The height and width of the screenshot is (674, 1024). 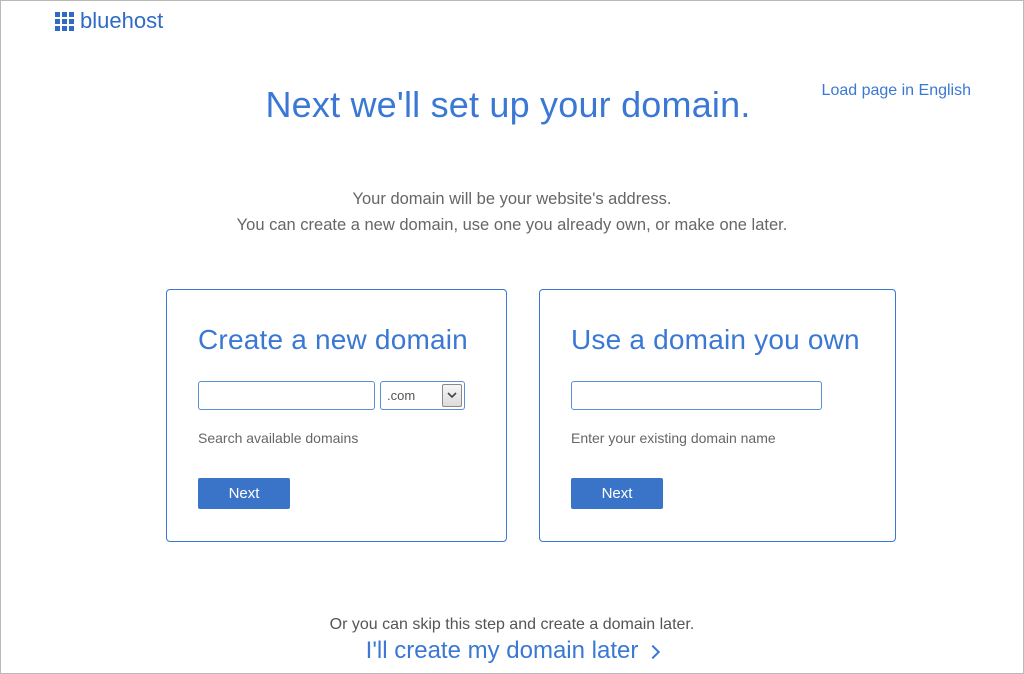 What do you see at coordinates (452, 395) in the screenshot?
I see `chevron-down-icon` at bounding box center [452, 395].